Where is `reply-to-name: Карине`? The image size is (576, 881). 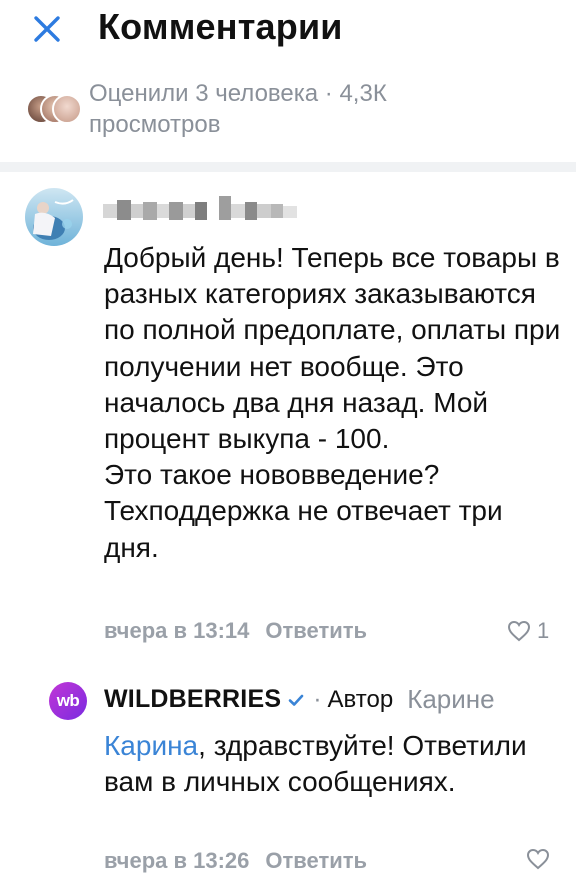 reply-to-name: Карине is located at coordinates (450, 699).